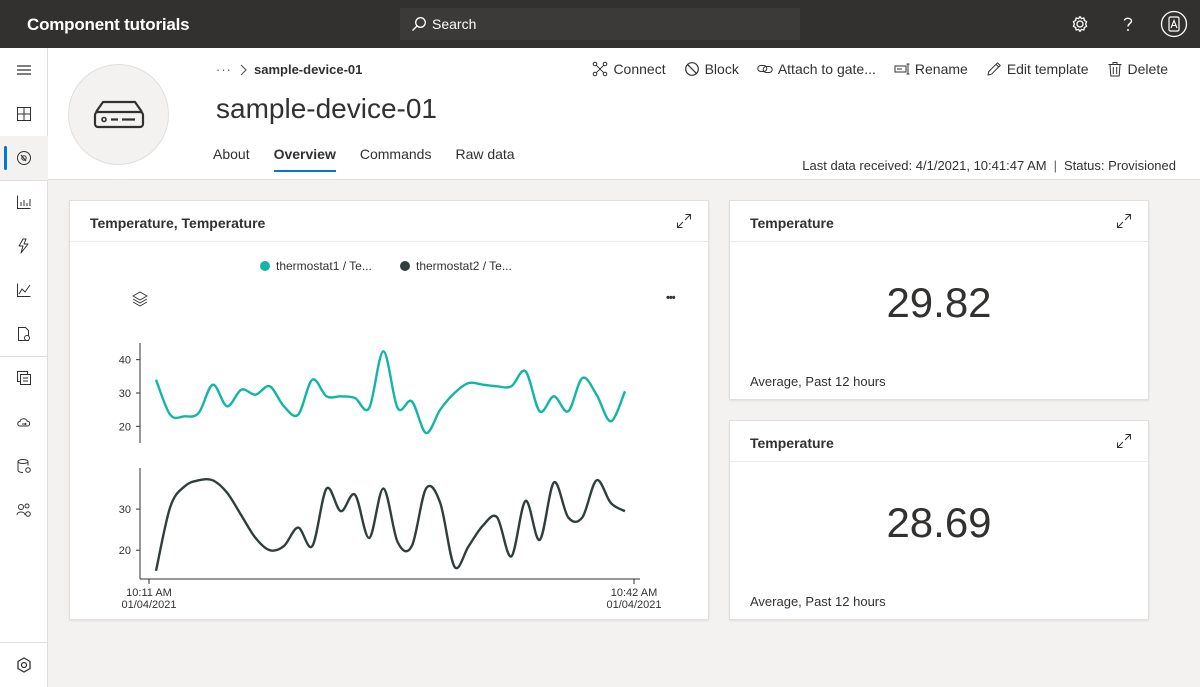 The width and height of the screenshot is (1200, 687). I want to click on rules-icon, so click(23, 246).